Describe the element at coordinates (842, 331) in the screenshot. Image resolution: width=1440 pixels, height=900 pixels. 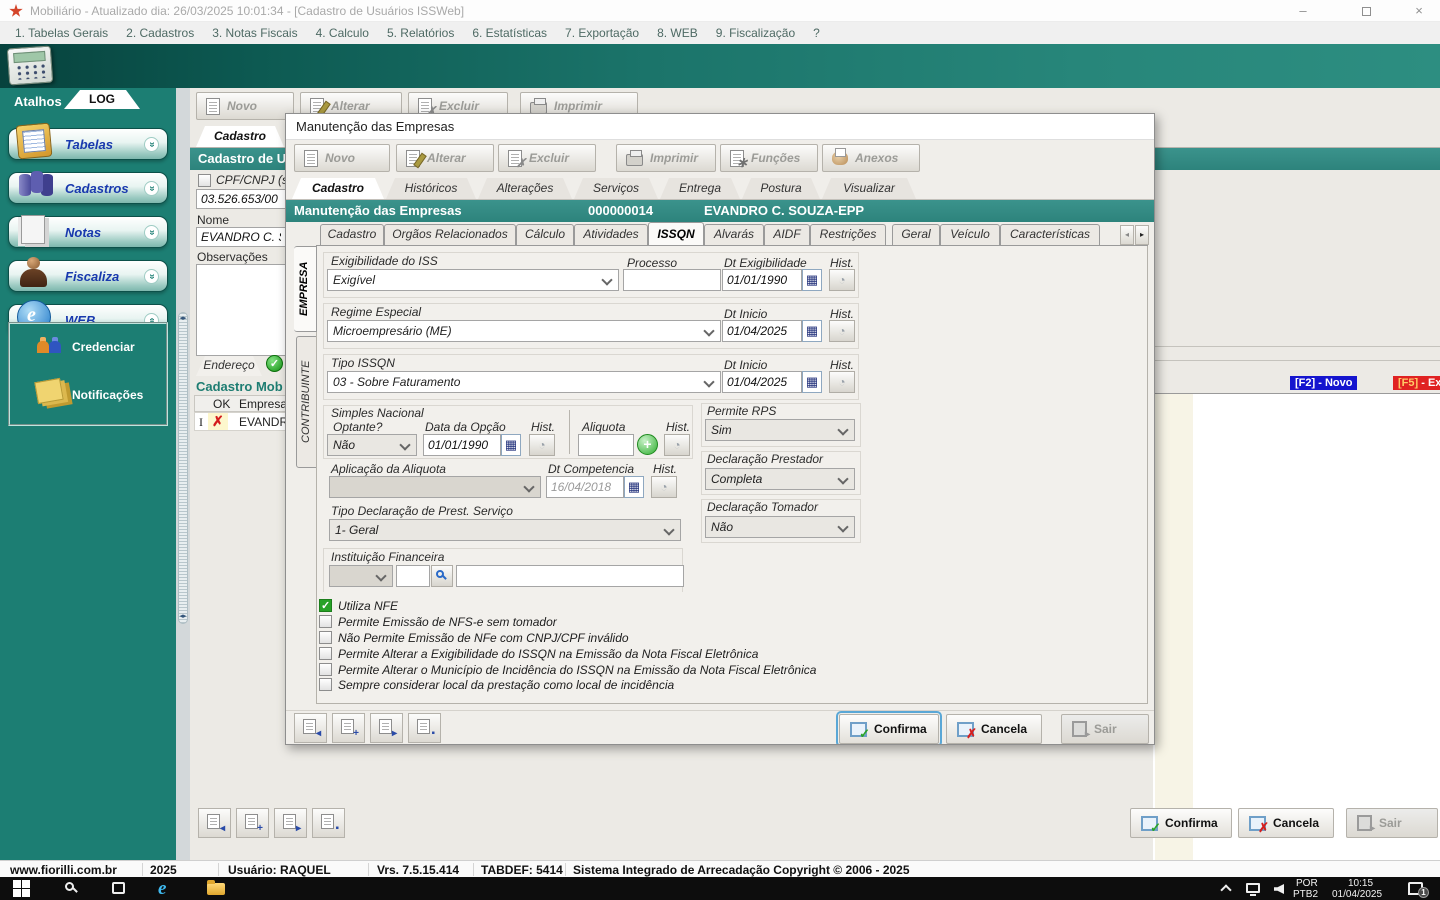
I see `regime-history-button` at that location.